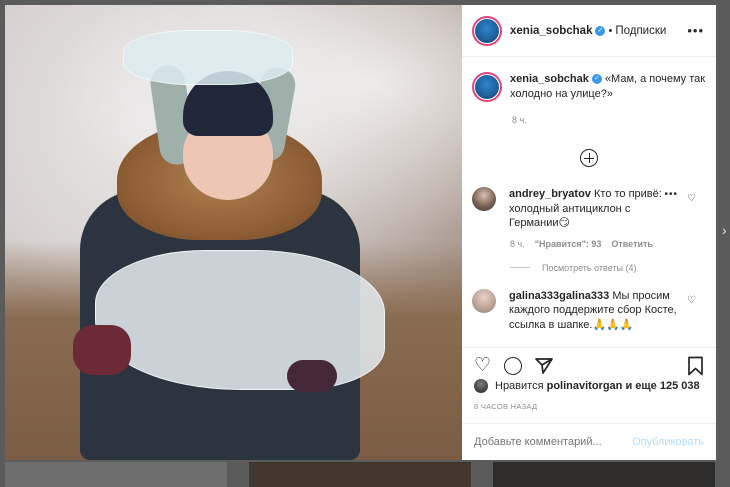 This screenshot has height=487, width=730. I want to click on comment-meta: 8 ч. "Нравится": 93 Ответить, so click(613, 244).